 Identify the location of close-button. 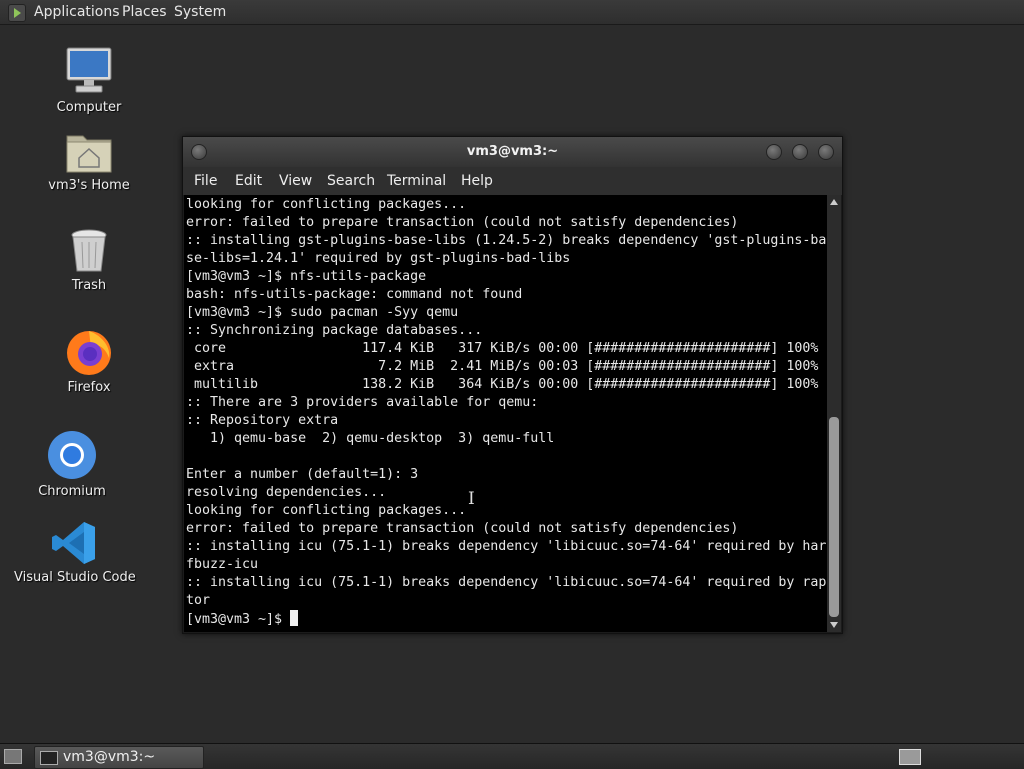
(826, 152).